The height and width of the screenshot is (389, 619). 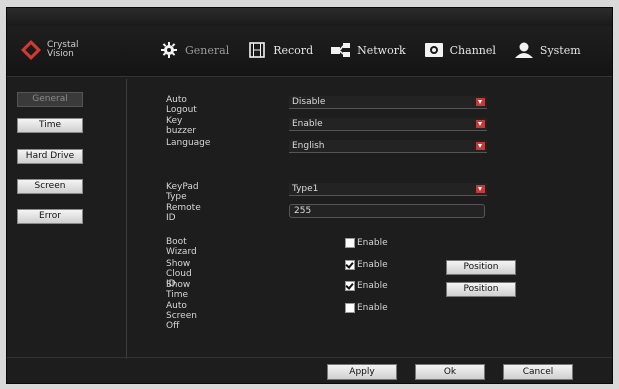 What do you see at coordinates (303, 211) in the screenshot?
I see `remote-id-value: 255` at bounding box center [303, 211].